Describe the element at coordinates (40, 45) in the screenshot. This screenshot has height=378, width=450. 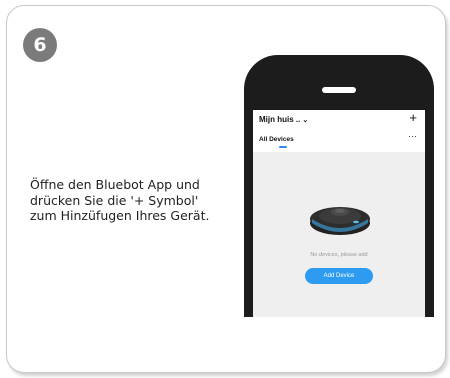
I see `step-number-badge: 6` at that location.